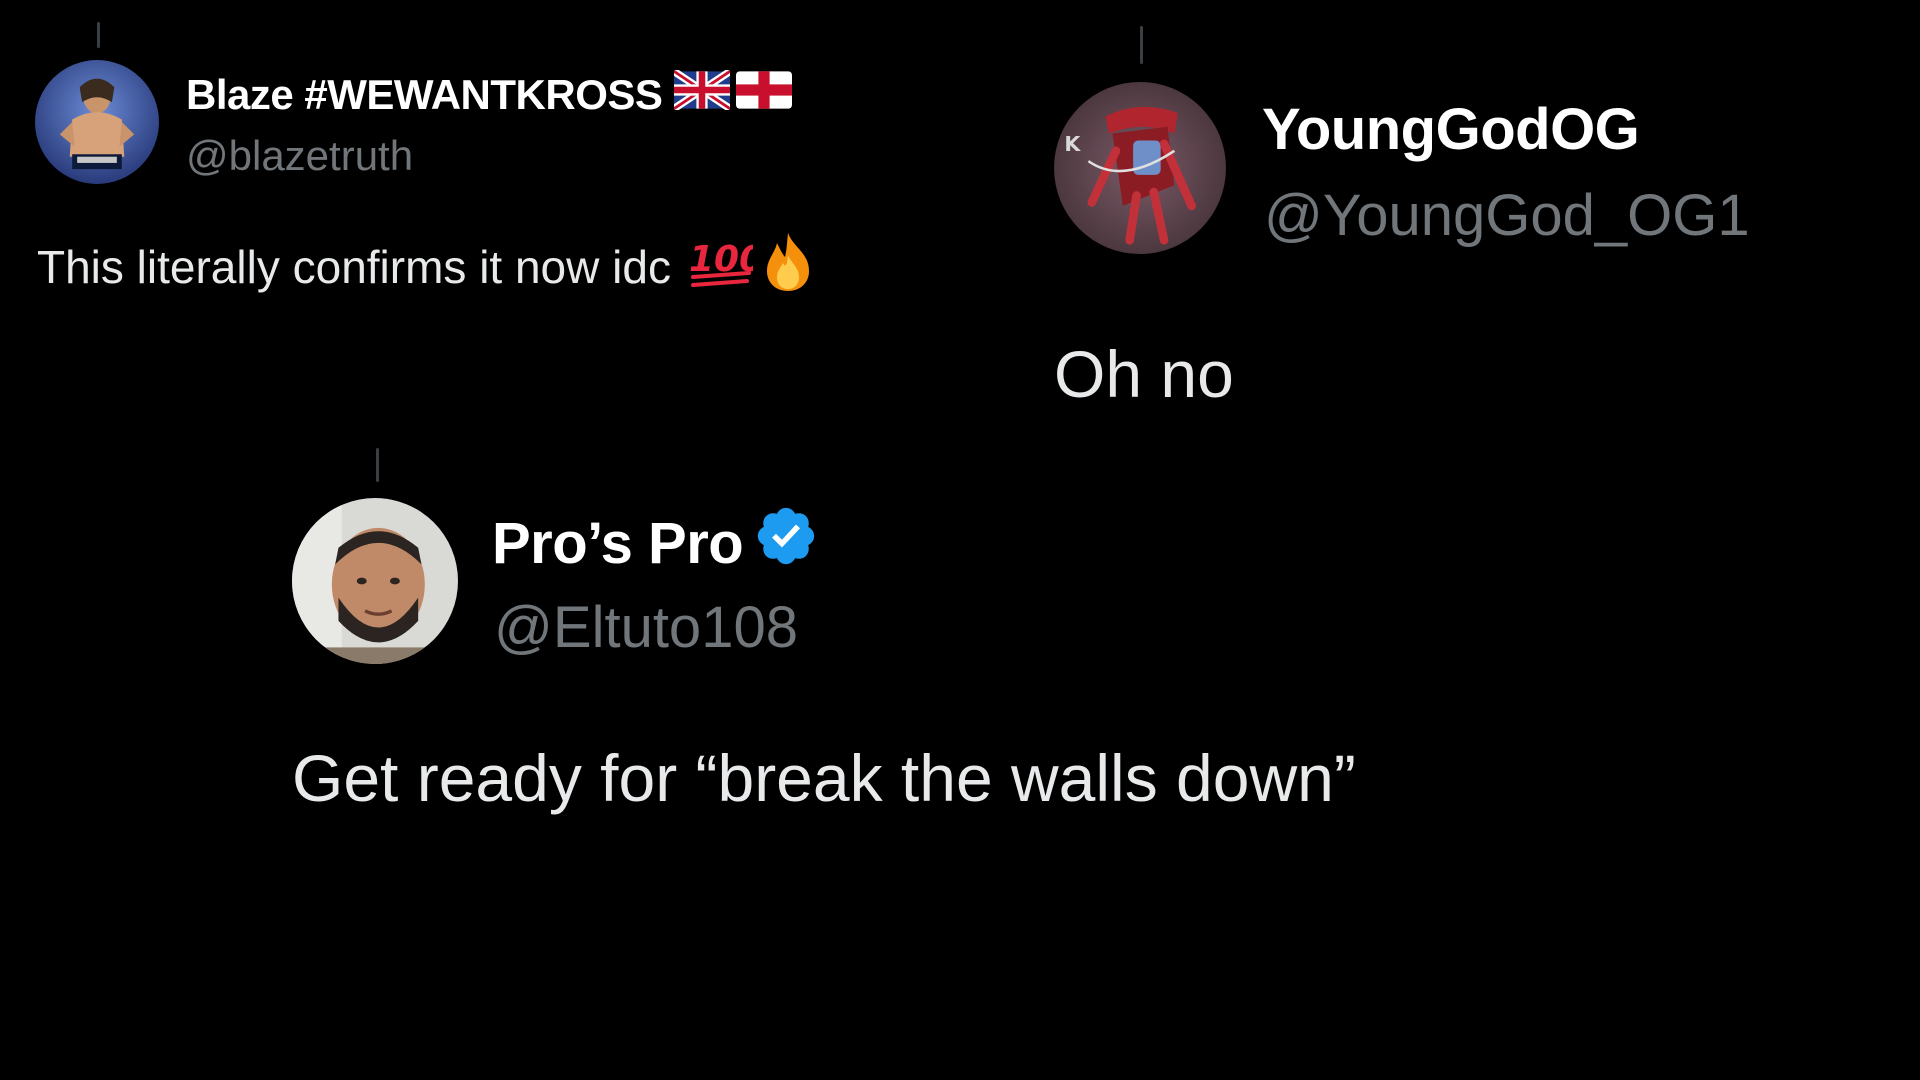 This screenshot has height=1080, width=1920. Describe the element at coordinates (824, 778) in the screenshot. I see `post-text: Get ready for “break the walls down”` at that location.